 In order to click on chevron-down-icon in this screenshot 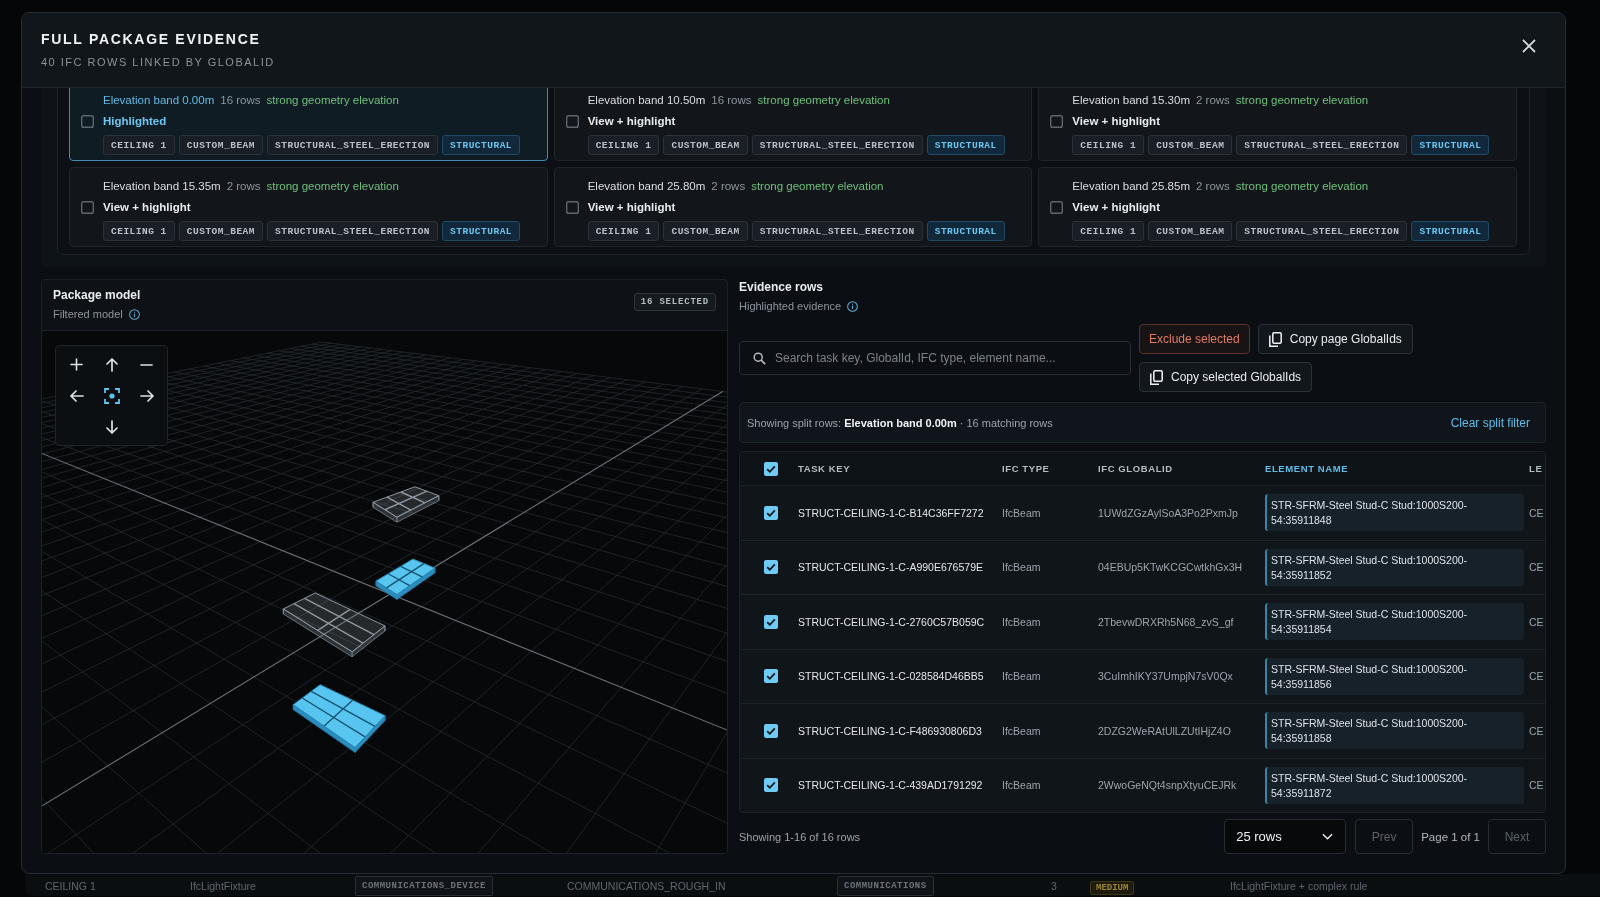, I will do `click(1328, 836)`.